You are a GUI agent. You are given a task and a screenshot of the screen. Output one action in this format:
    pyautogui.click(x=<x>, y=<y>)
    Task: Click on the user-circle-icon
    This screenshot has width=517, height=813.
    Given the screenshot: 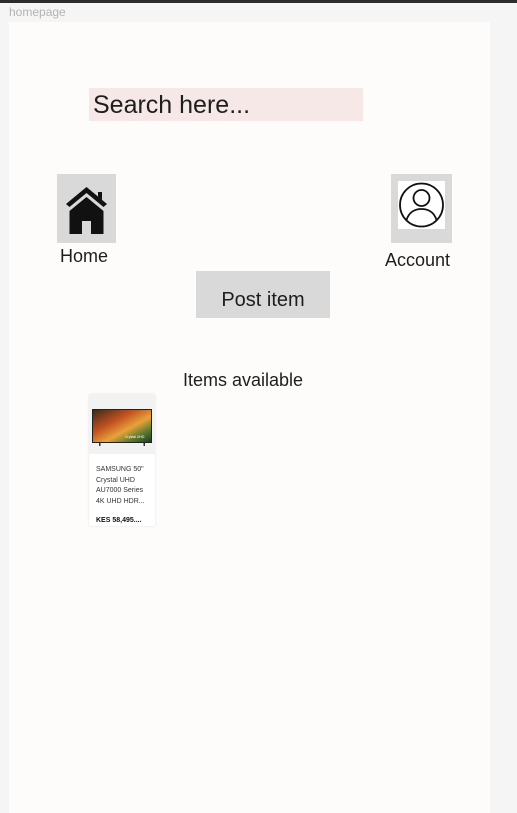 What is the action you would take?
    pyautogui.click(x=421, y=205)
    